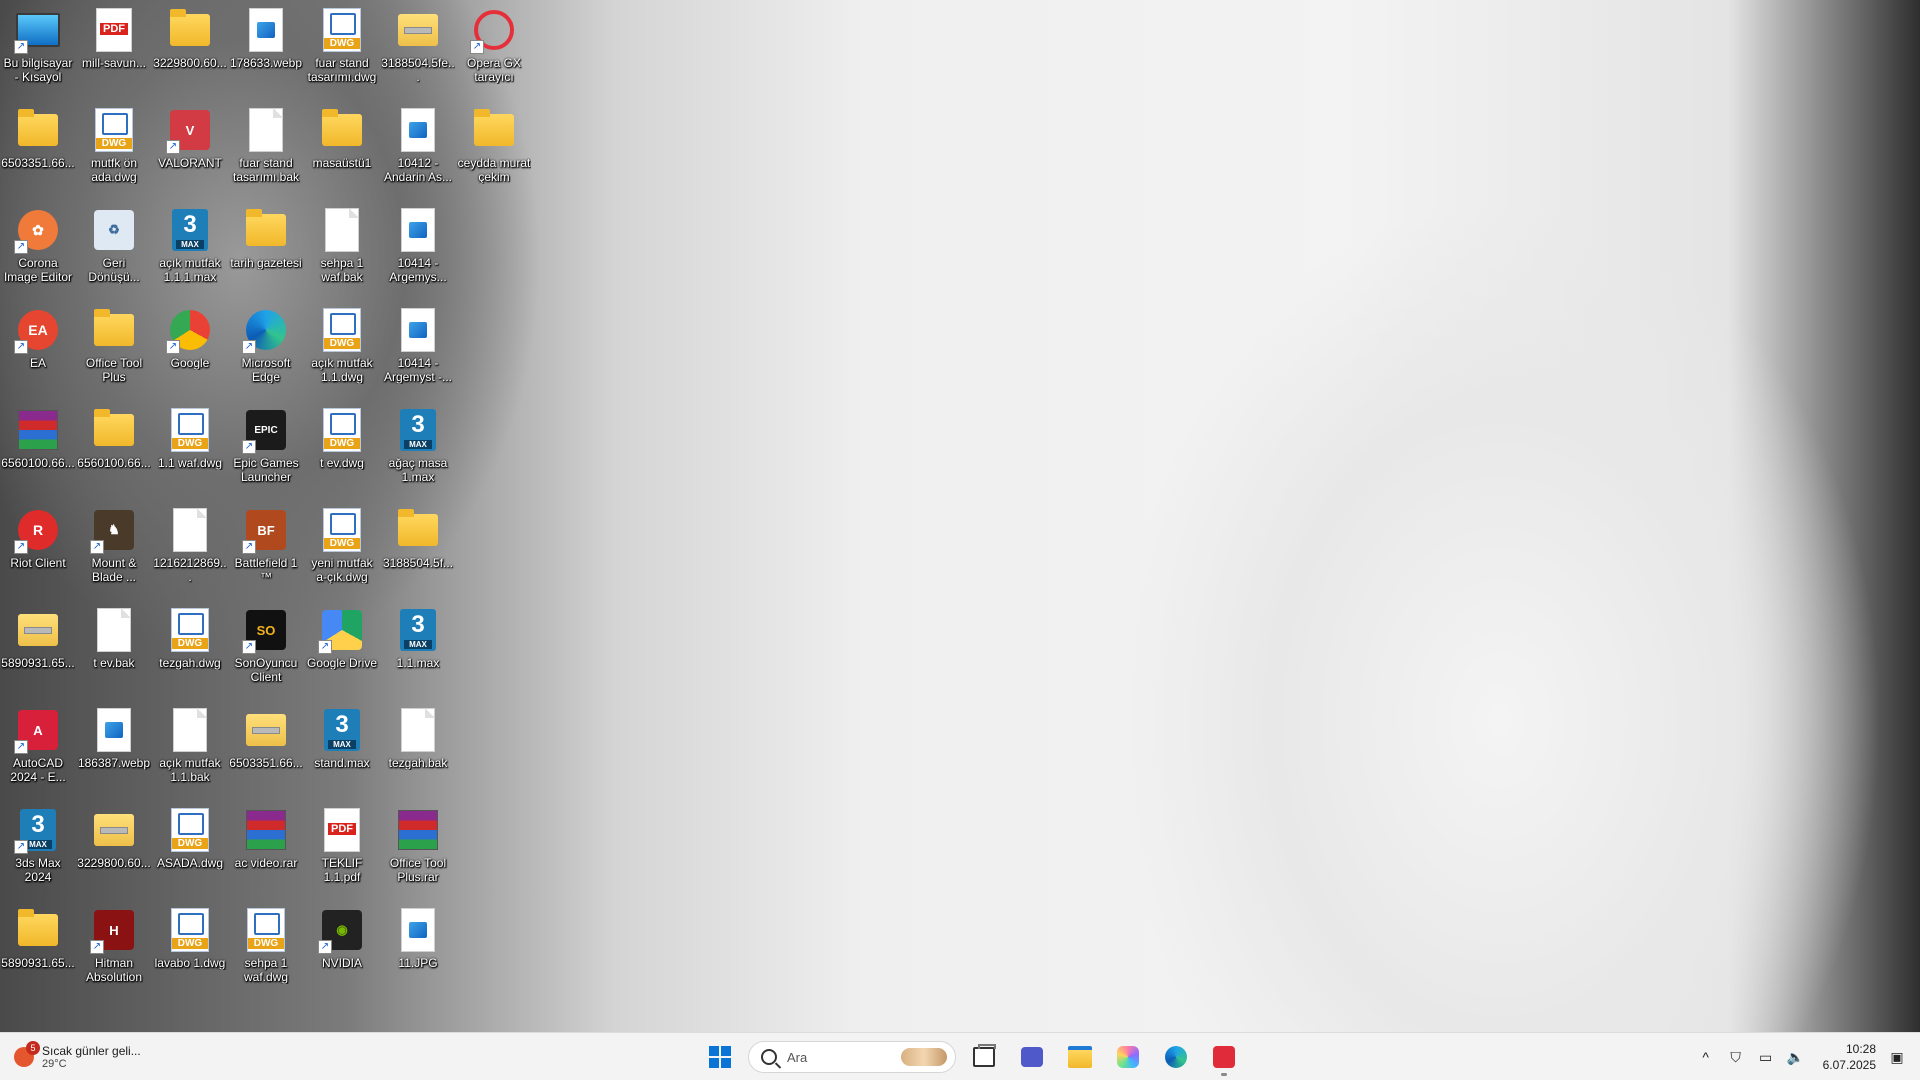  Describe the element at coordinates (1128, 1057) in the screenshot. I see `copilot-button` at that location.